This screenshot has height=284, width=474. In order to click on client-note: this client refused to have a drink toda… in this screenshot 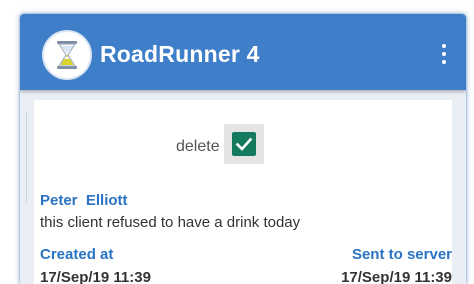, I will do `click(170, 222)`.